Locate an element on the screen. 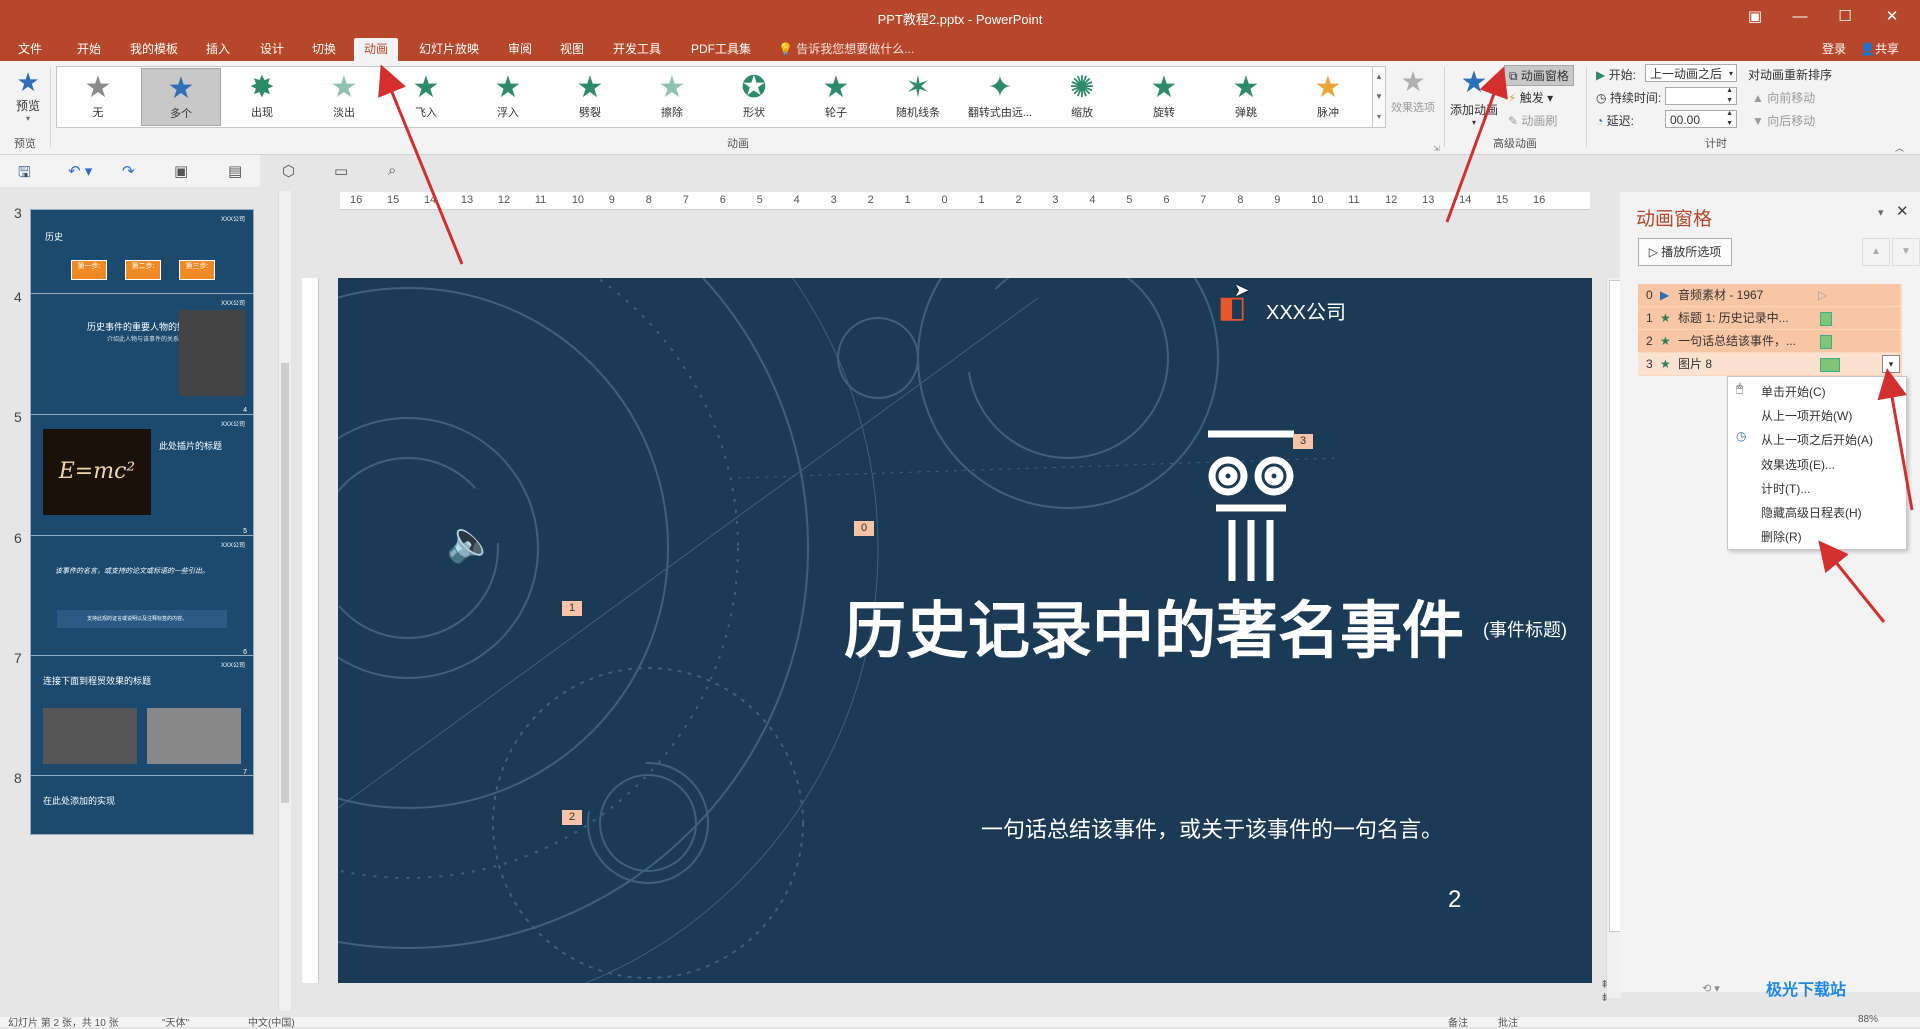 Image resolution: width=1920 pixels, height=1029 pixels. thumbnail-slide-7: XXX公司 连接下面到程贸效果的标题 7 is located at coordinates (142, 718).